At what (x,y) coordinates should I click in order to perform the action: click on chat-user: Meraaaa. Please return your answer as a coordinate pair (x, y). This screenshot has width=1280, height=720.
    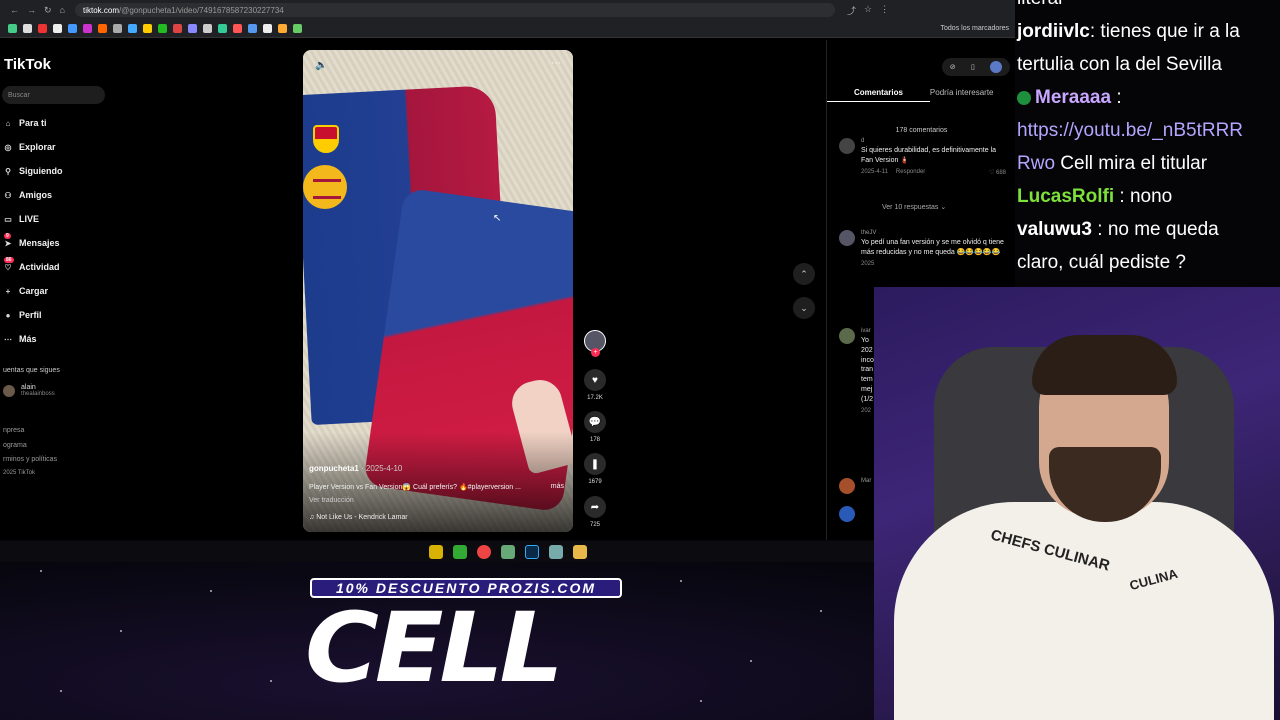
    Looking at the image, I should click on (1073, 97).